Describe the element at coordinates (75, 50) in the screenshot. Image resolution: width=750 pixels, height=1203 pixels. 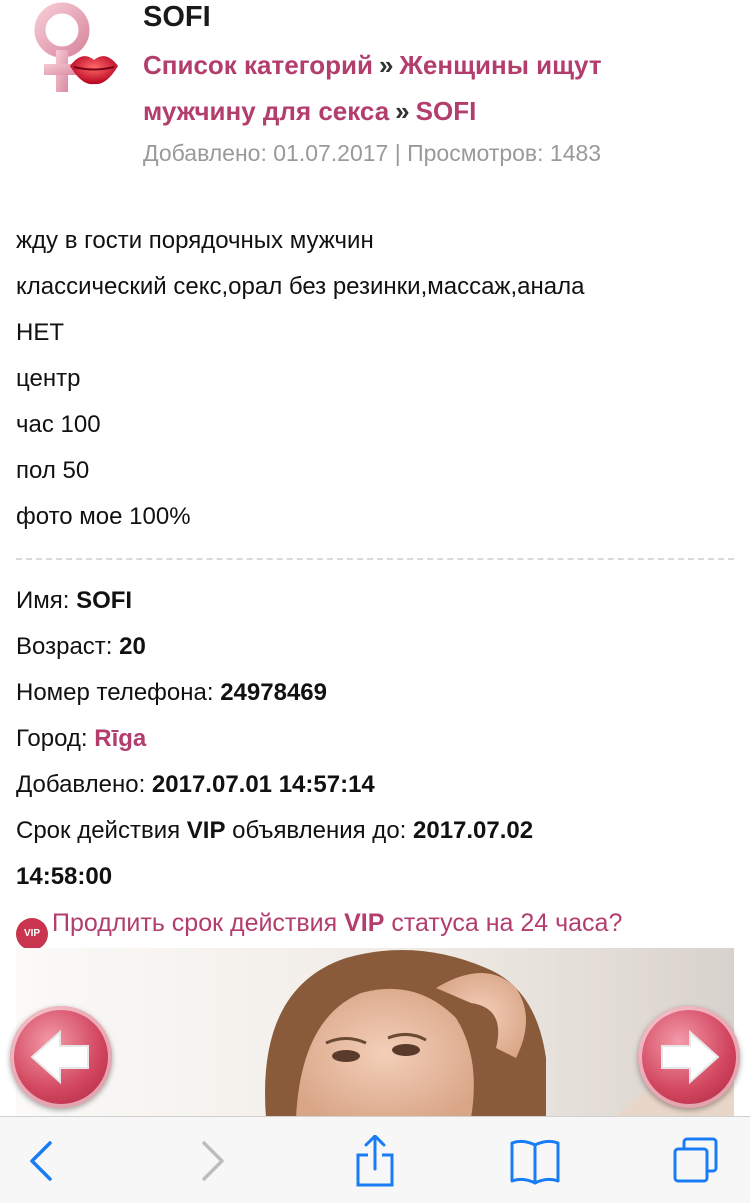
I see `logo-female-lips-icon` at that location.